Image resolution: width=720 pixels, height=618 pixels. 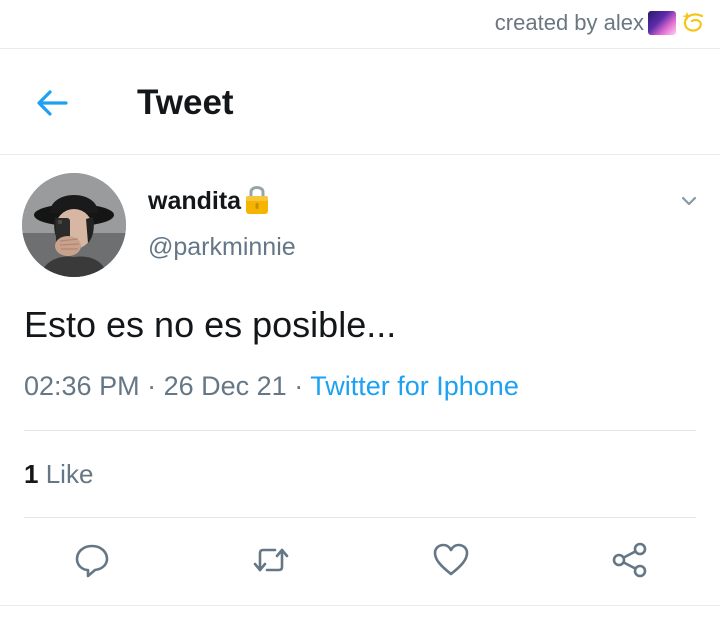 I want to click on tweet-date: 26 Dec 21, so click(x=225, y=386).